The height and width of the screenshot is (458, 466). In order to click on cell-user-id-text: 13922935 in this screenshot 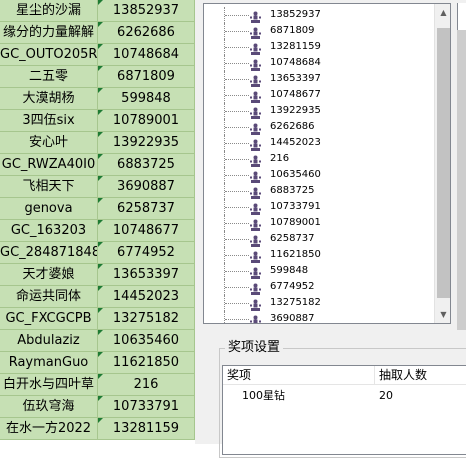, I will do `click(146, 142)`.